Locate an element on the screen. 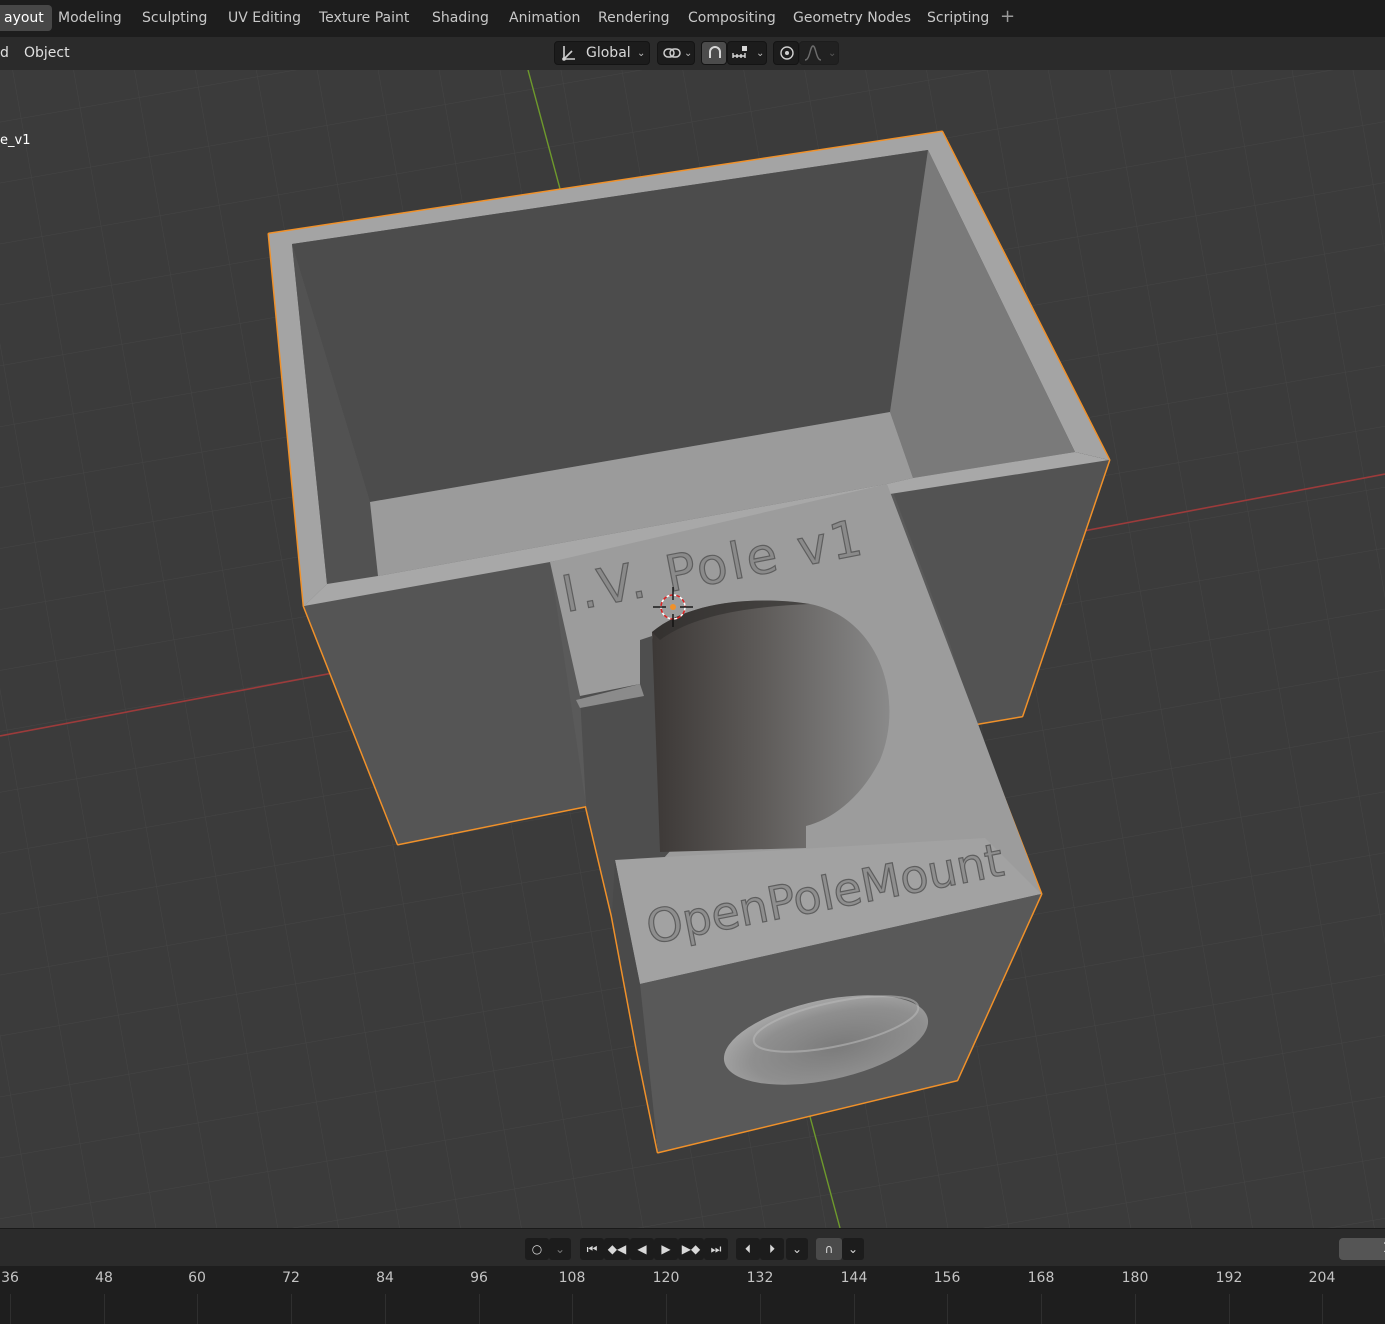 This screenshot has width=1385, height=1324. tab-rendering: Rendering is located at coordinates (634, 18).